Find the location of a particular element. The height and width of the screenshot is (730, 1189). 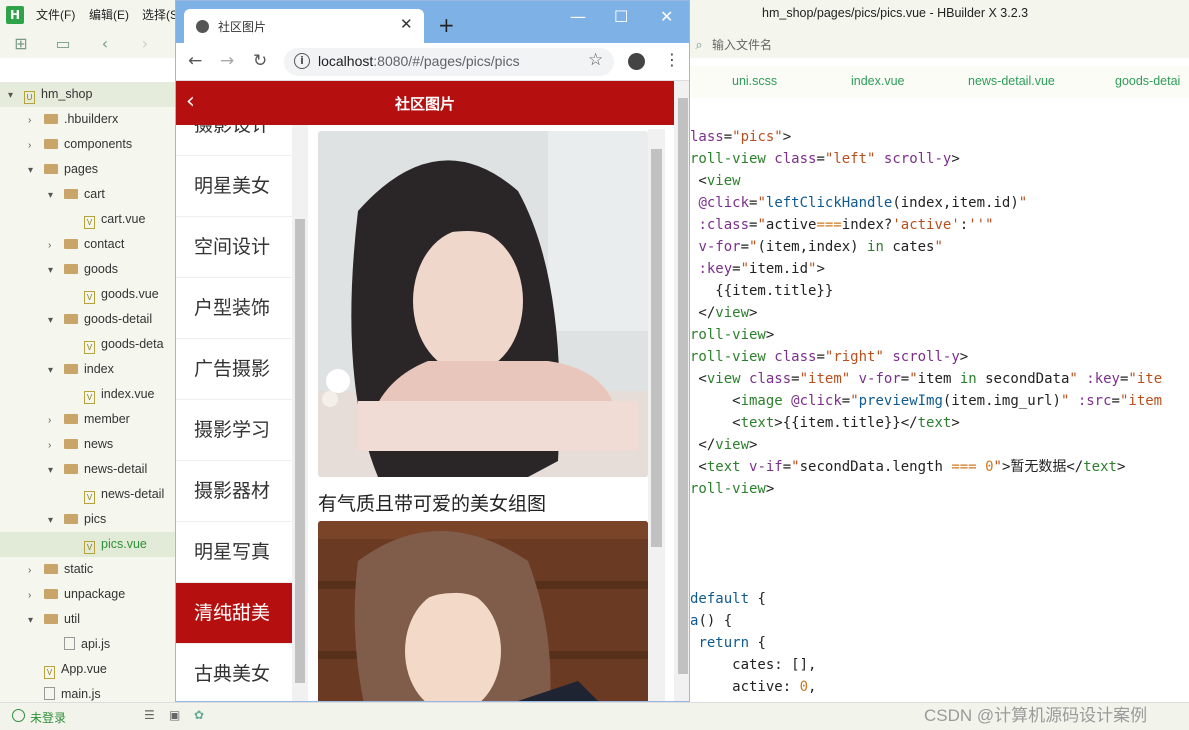

bookmark-star-icon: ☆ is located at coordinates (595, 60).